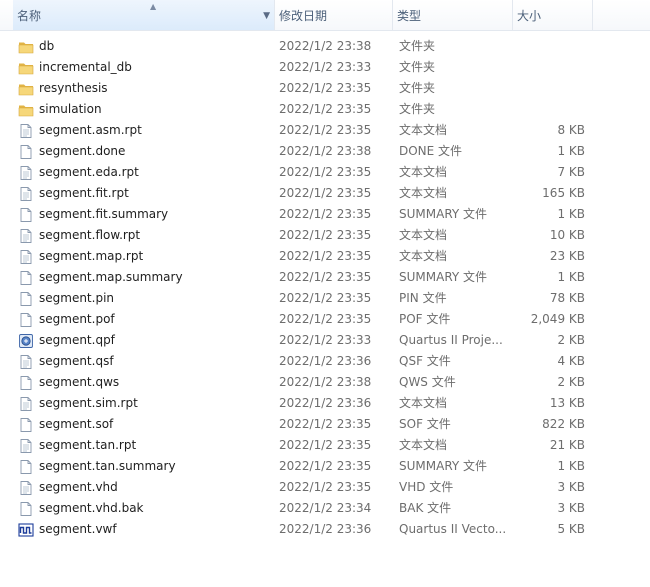 This screenshot has width=650, height=587. What do you see at coordinates (425, 361) in the screenshot?
I see `file-type: QSF 文件` at bounding box center [425, 361].